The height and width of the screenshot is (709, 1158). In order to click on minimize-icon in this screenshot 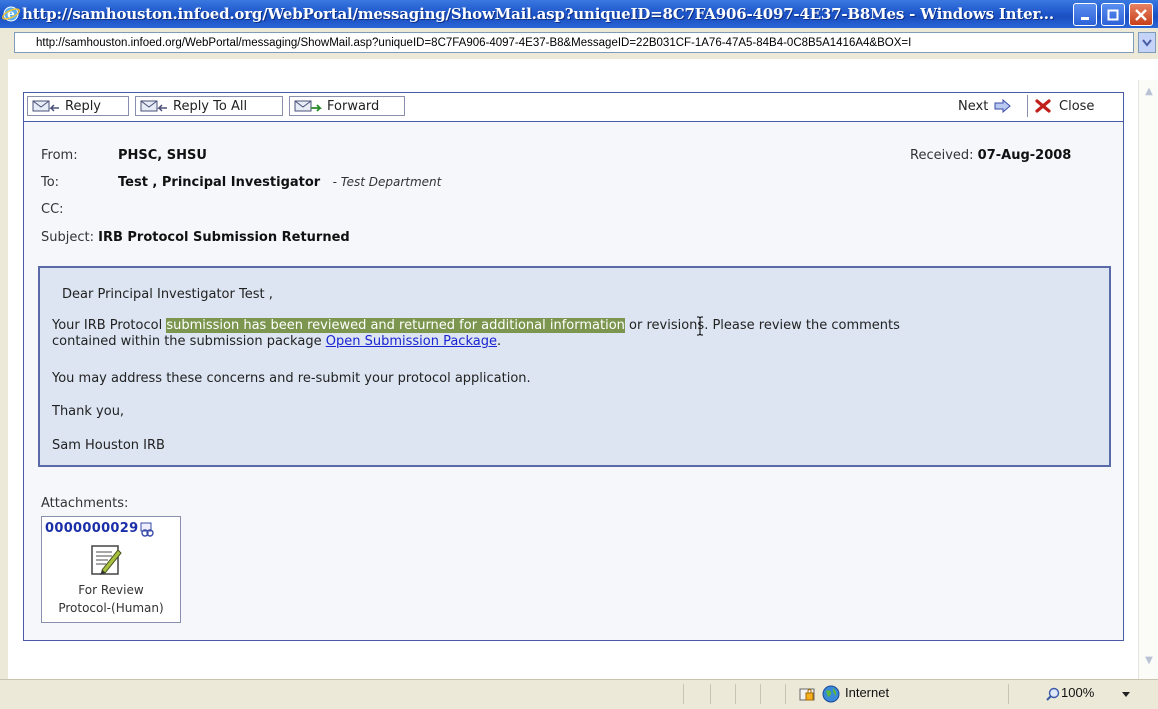, I will do `click(1085, 18)`.